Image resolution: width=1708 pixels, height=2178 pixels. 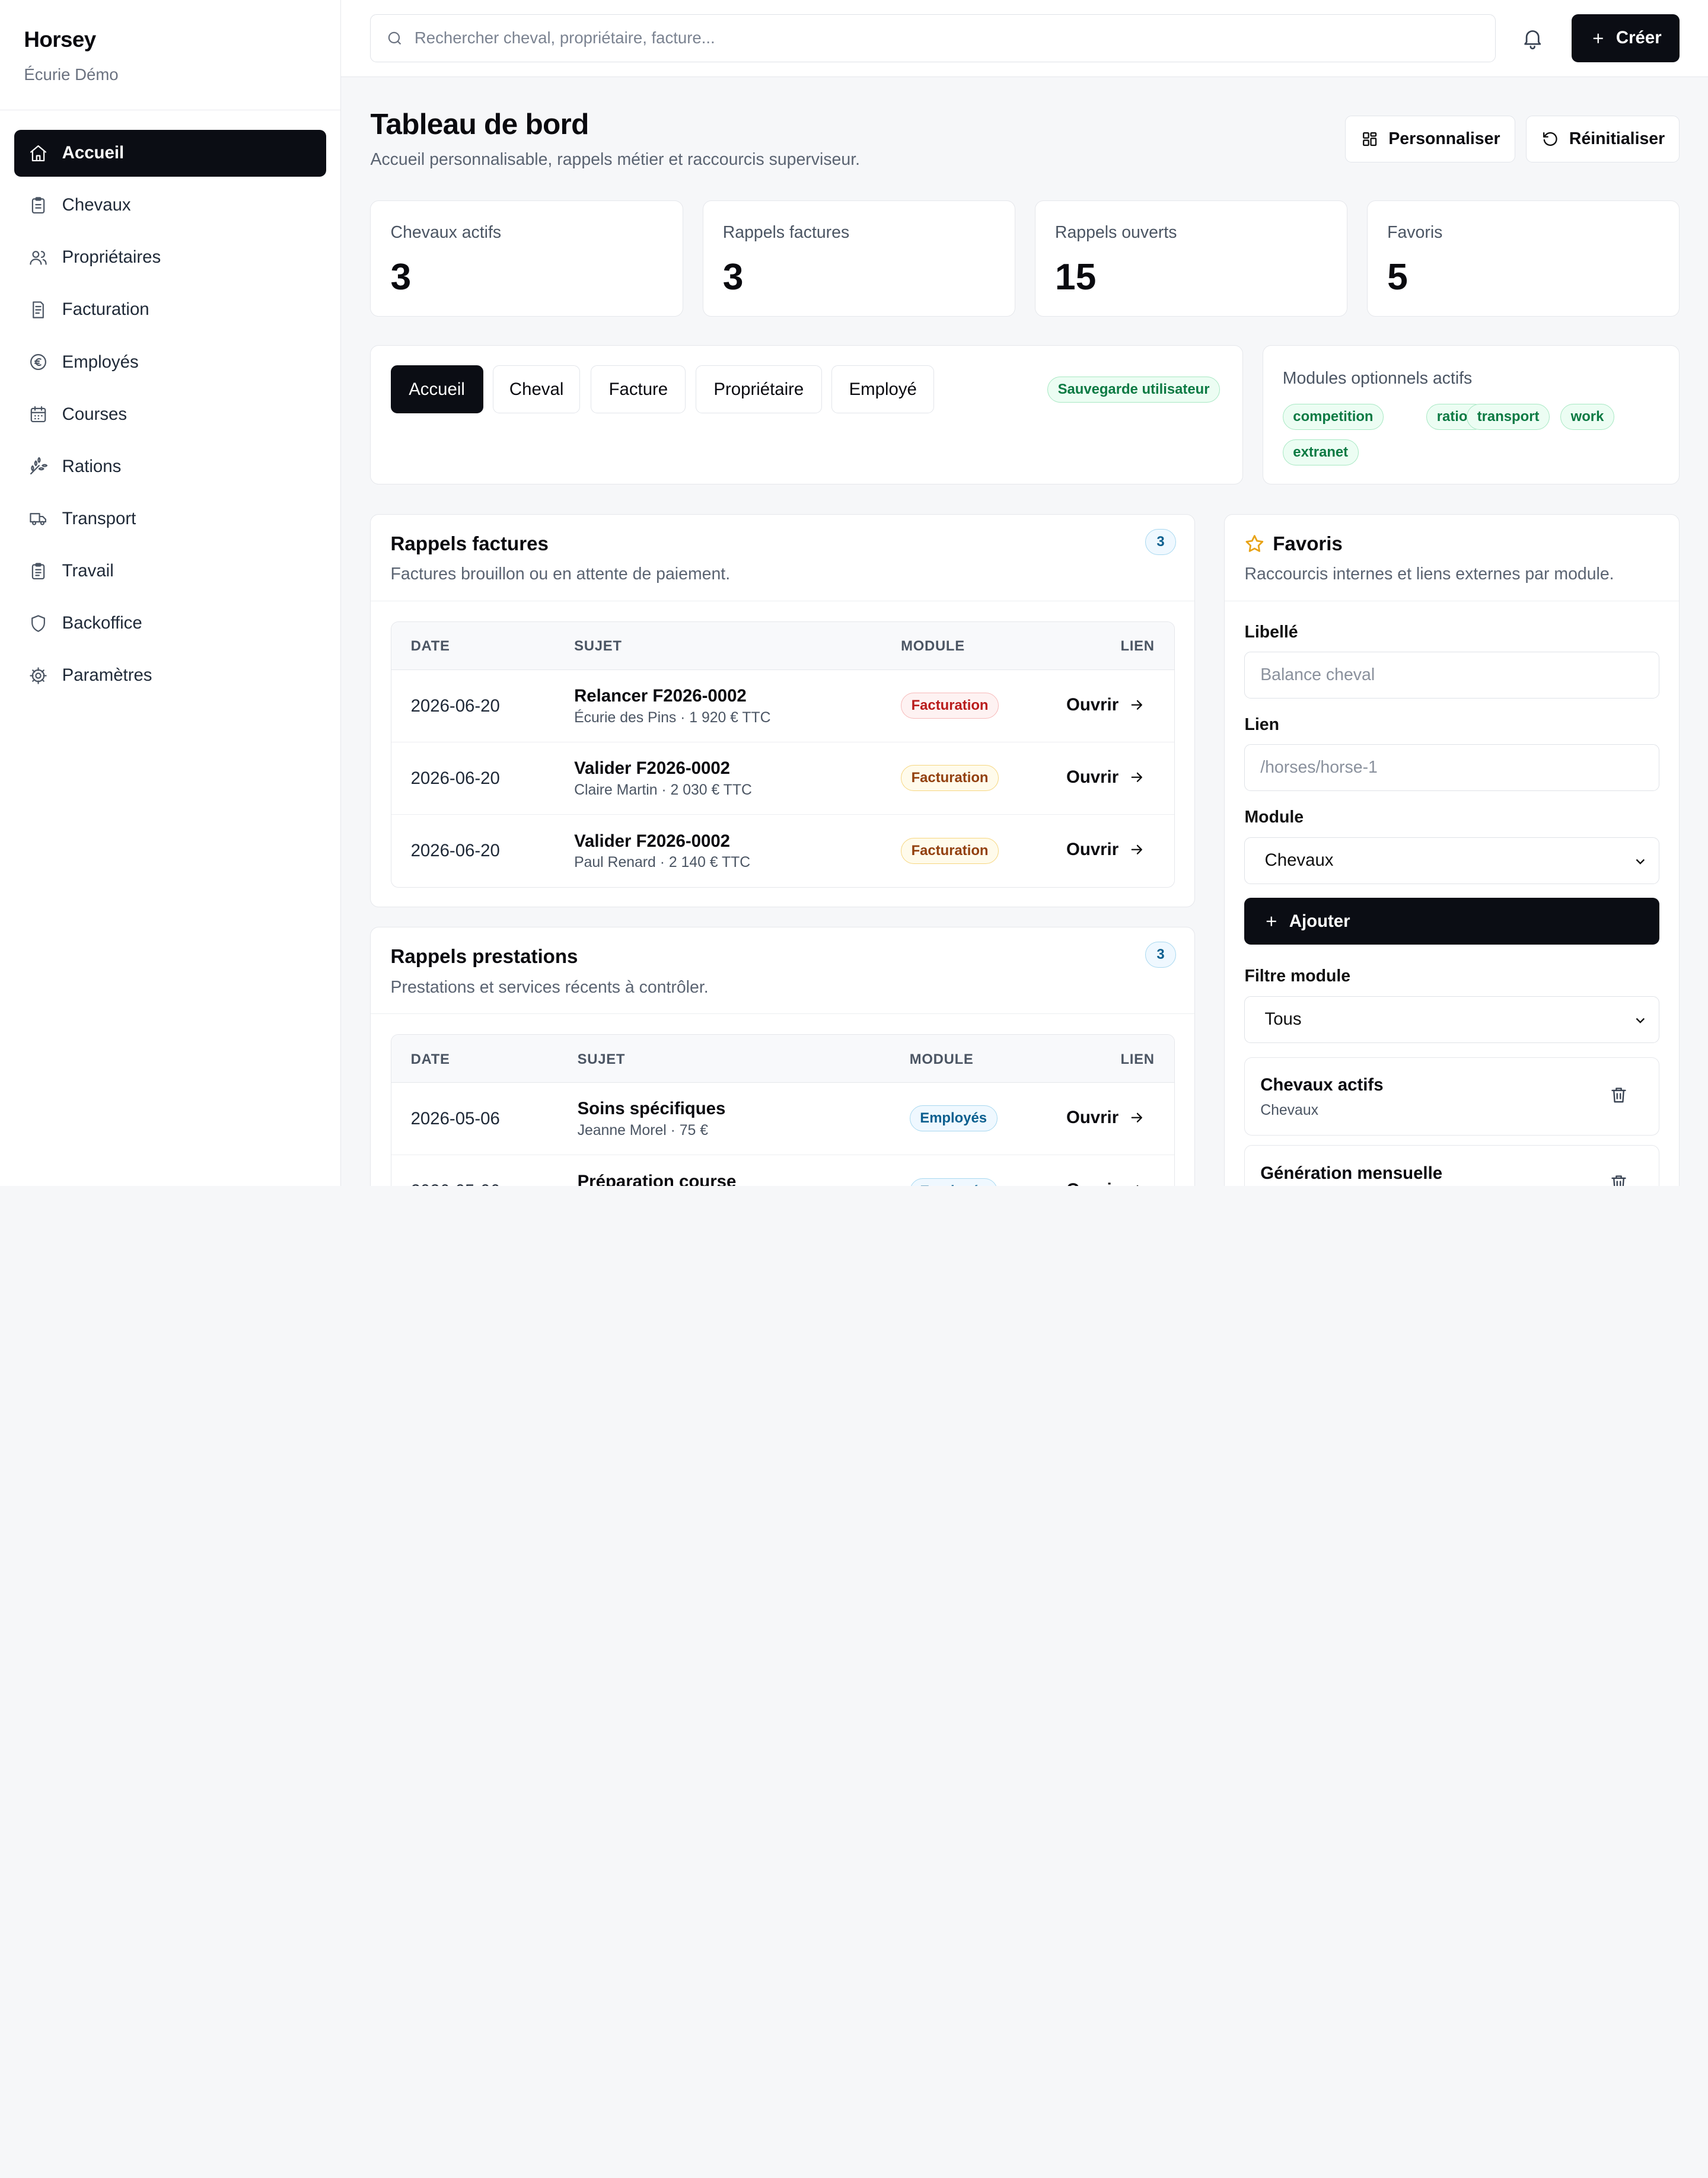 I want to click on clipboard-list-icon, so click(x=38, y=570).